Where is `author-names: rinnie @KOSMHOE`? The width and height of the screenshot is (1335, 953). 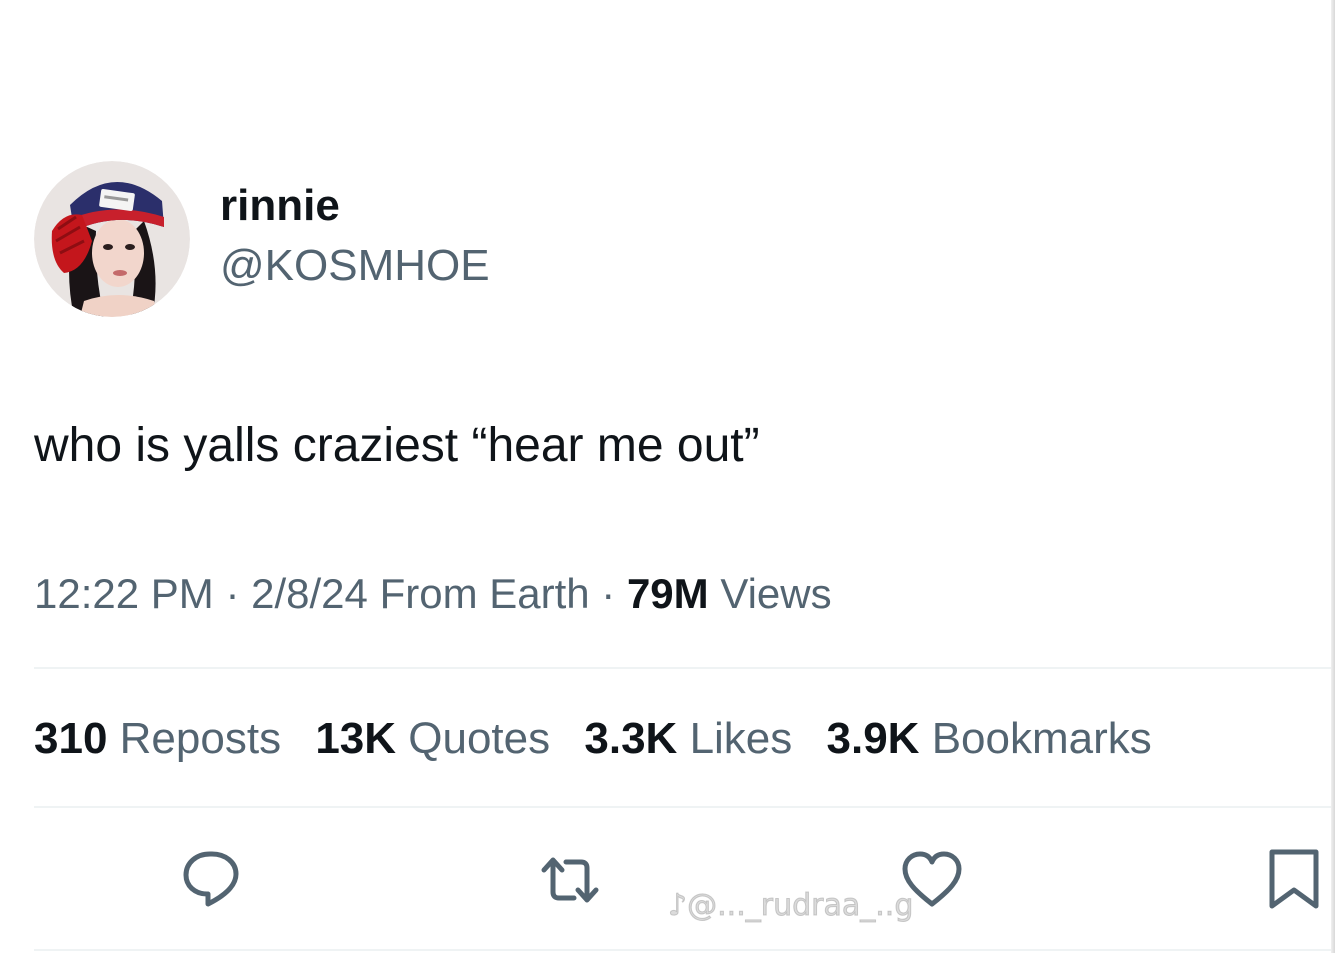
author-names: rinnie @KOSMHOE is located at coordinates (355, 237).